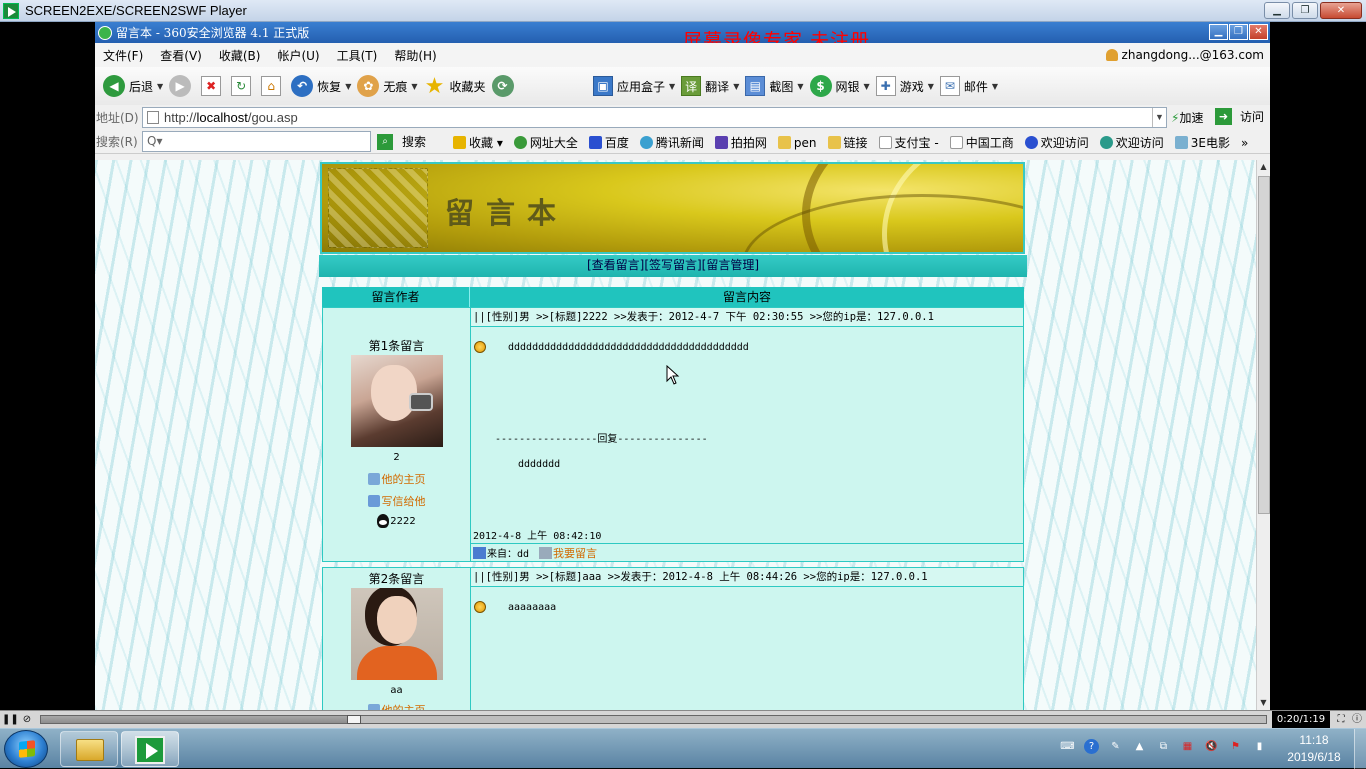  I want to click on fav-welcome-2: 欢迎访问, so click(1131, 142).